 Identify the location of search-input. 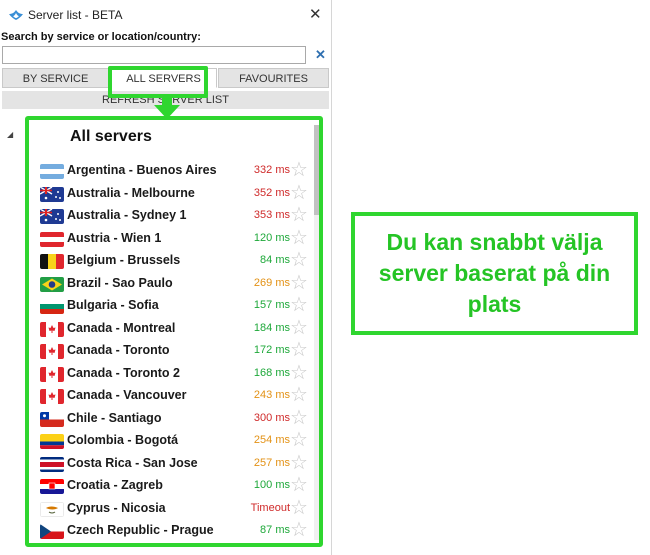
(154, 55).